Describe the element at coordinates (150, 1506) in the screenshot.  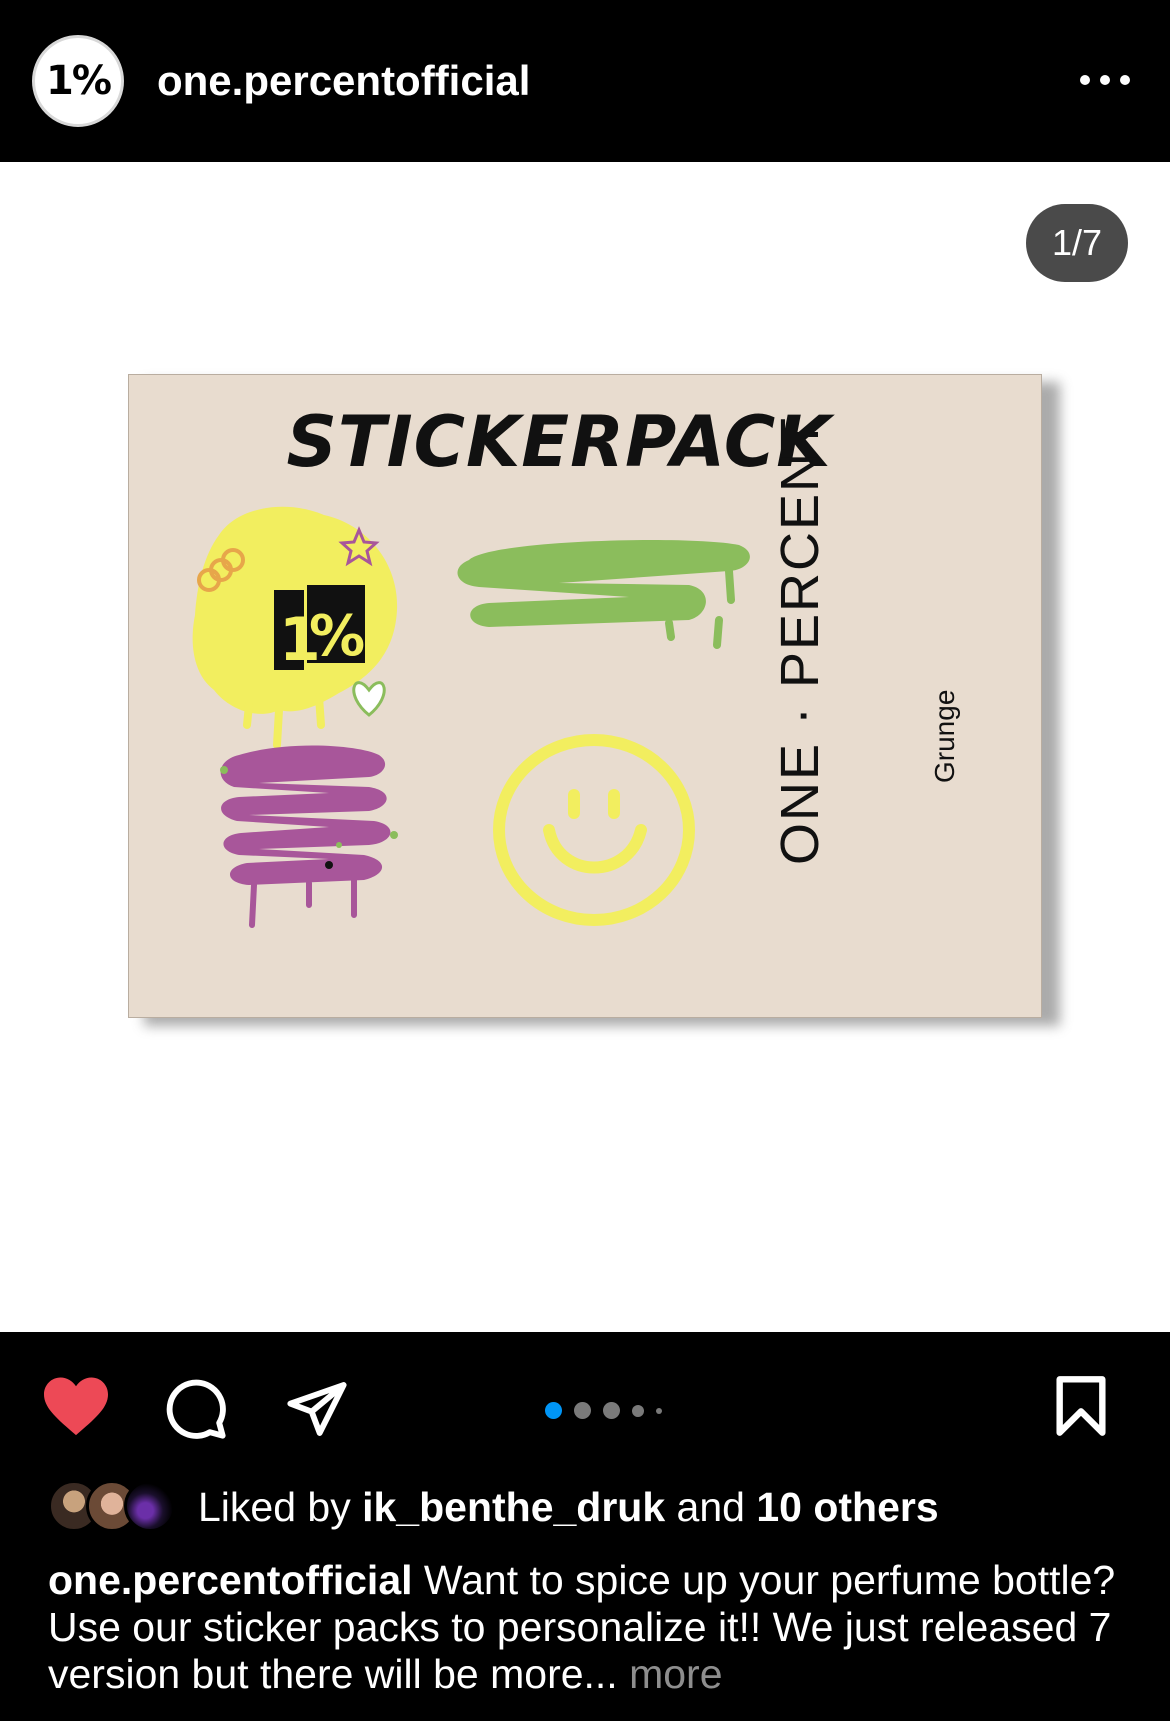
I see `liker-avatar` at that location.